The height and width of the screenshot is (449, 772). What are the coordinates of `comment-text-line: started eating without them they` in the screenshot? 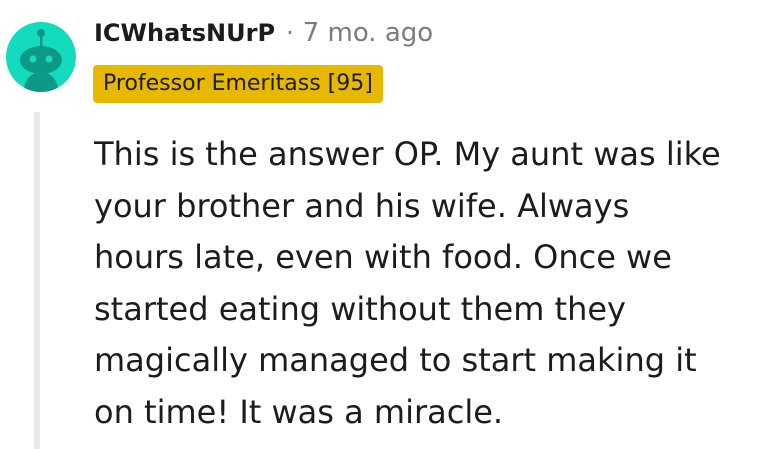 It's located at (360, 308).